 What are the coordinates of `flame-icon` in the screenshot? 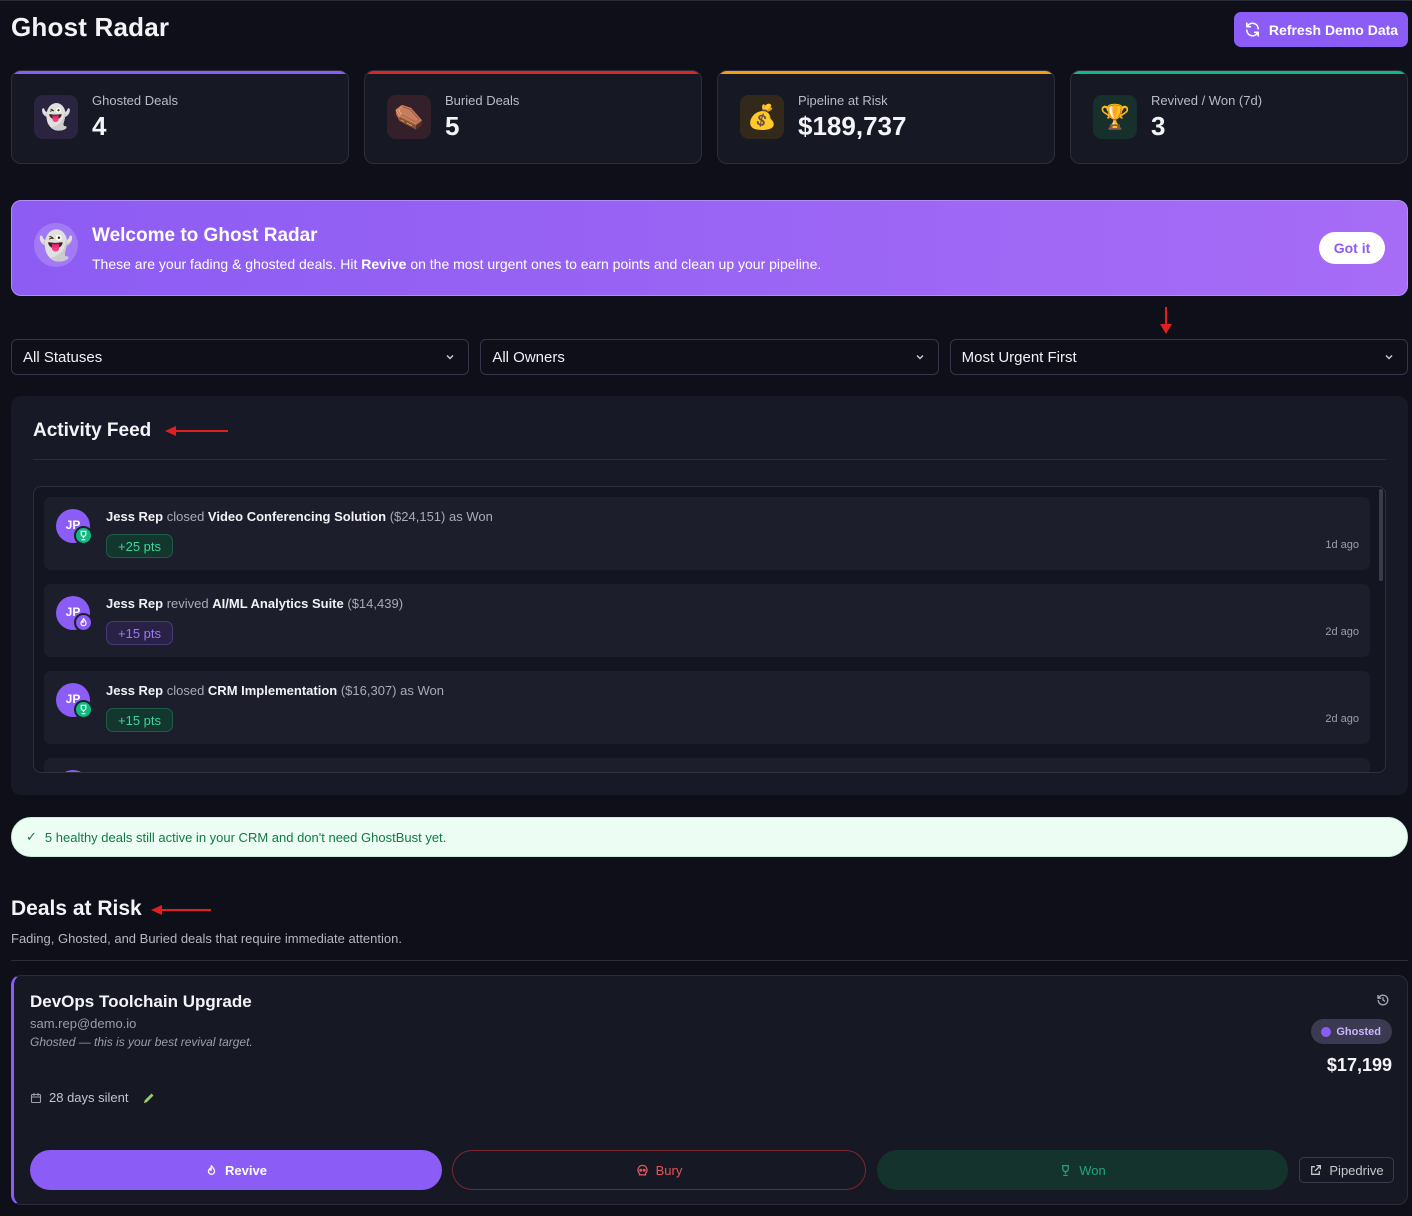 It's located at (211, 1169).